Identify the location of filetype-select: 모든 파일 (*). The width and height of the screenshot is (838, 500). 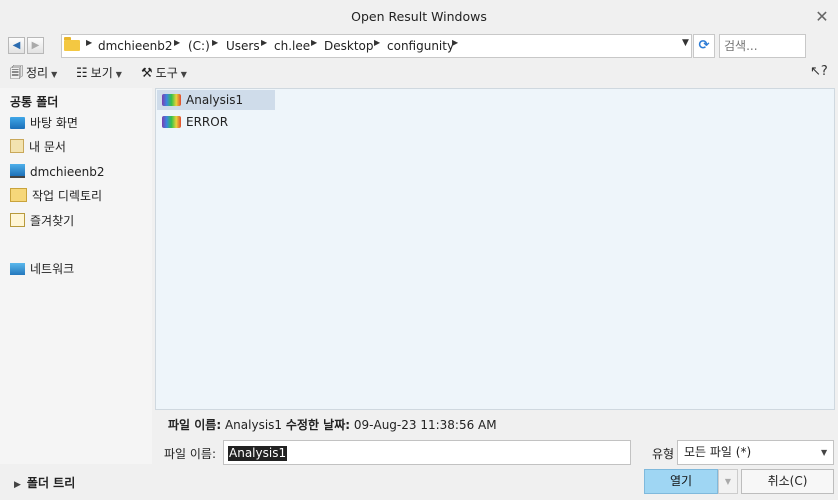
(755, 452).